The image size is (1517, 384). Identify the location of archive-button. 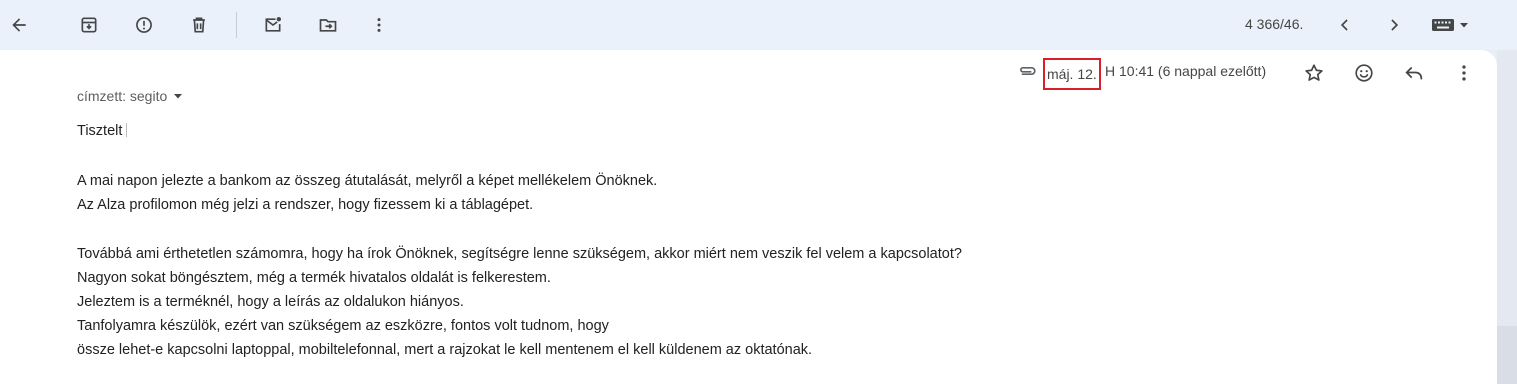
(89, 25).